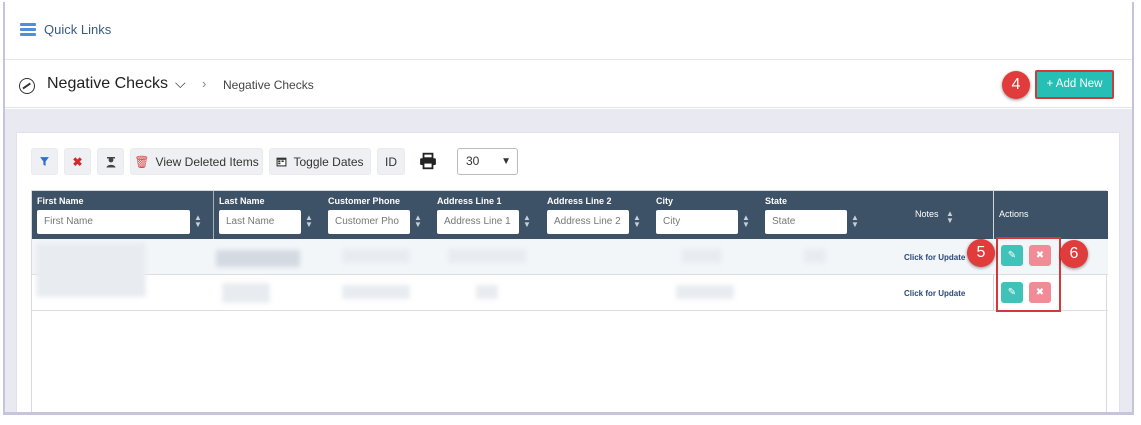  Describe the element at coordinates (142, 161) in the screenshot. I see `trash-icon: 🗑` at that location.